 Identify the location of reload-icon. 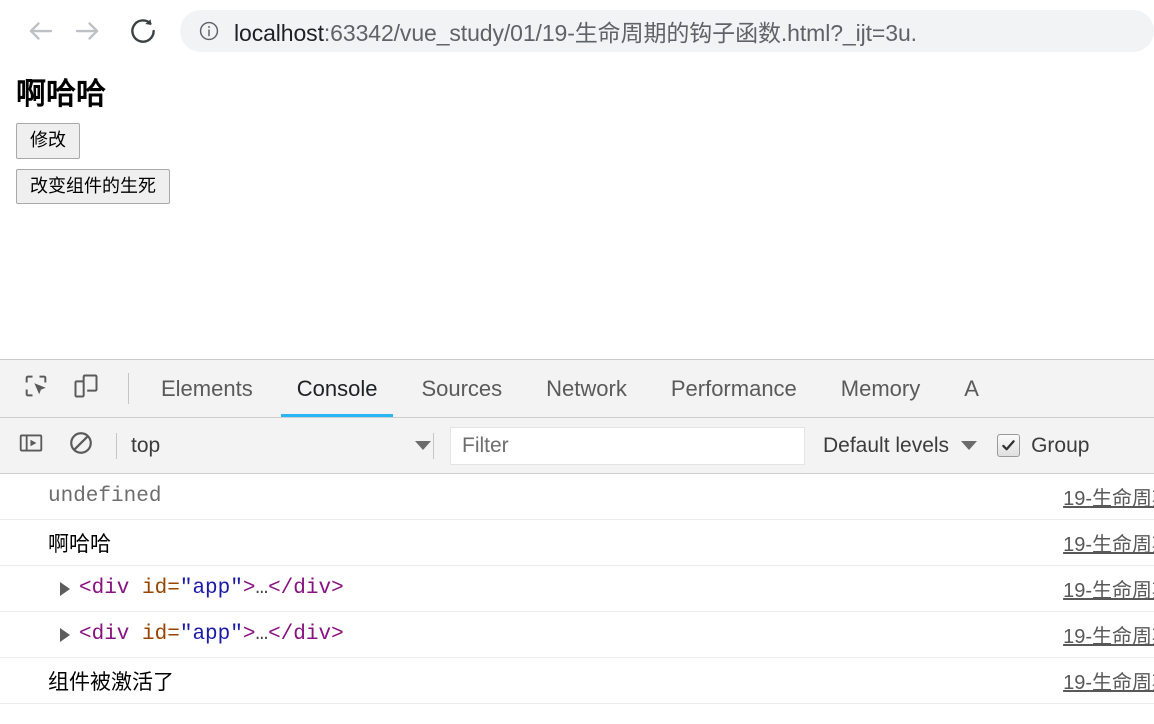
(143, 31).